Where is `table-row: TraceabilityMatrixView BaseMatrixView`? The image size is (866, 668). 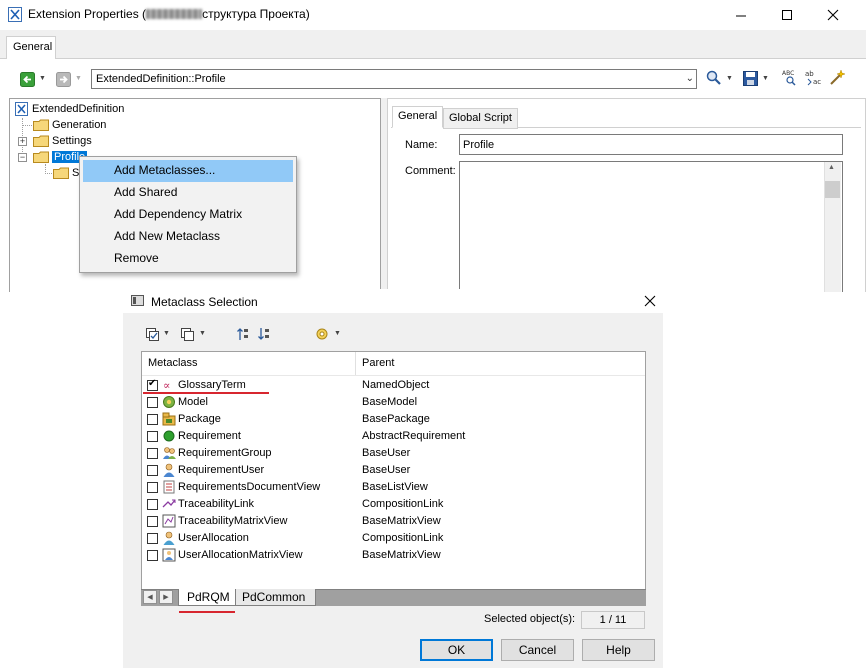 table-row: TraceabilityMatrixView BaseMatrixView is located at coordinates (393, 521).